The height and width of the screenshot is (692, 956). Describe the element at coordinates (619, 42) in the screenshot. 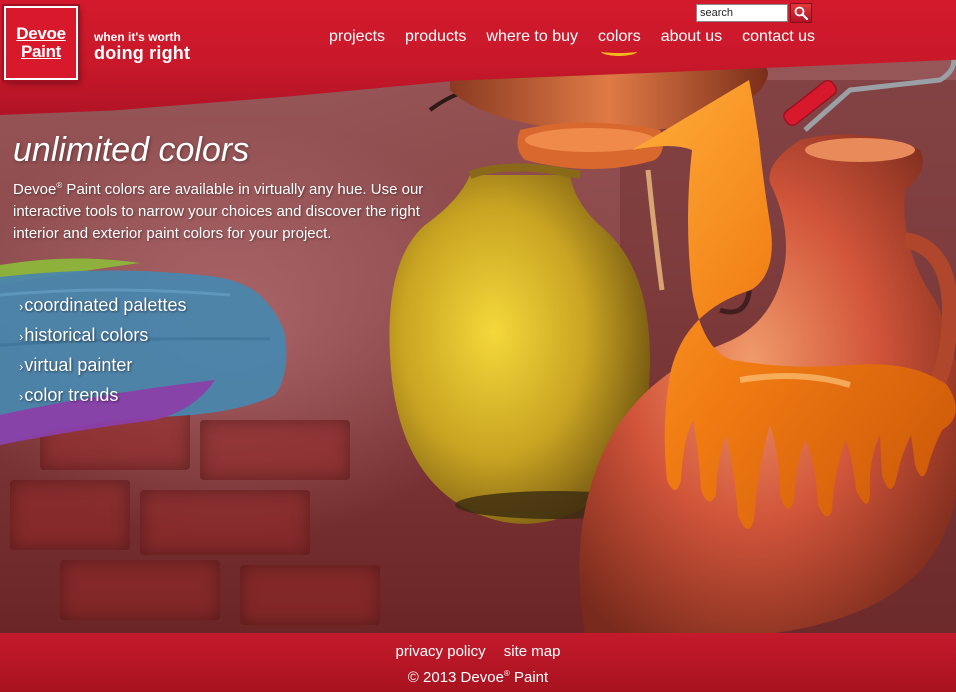

I see `nav-colors: colors` at that location.